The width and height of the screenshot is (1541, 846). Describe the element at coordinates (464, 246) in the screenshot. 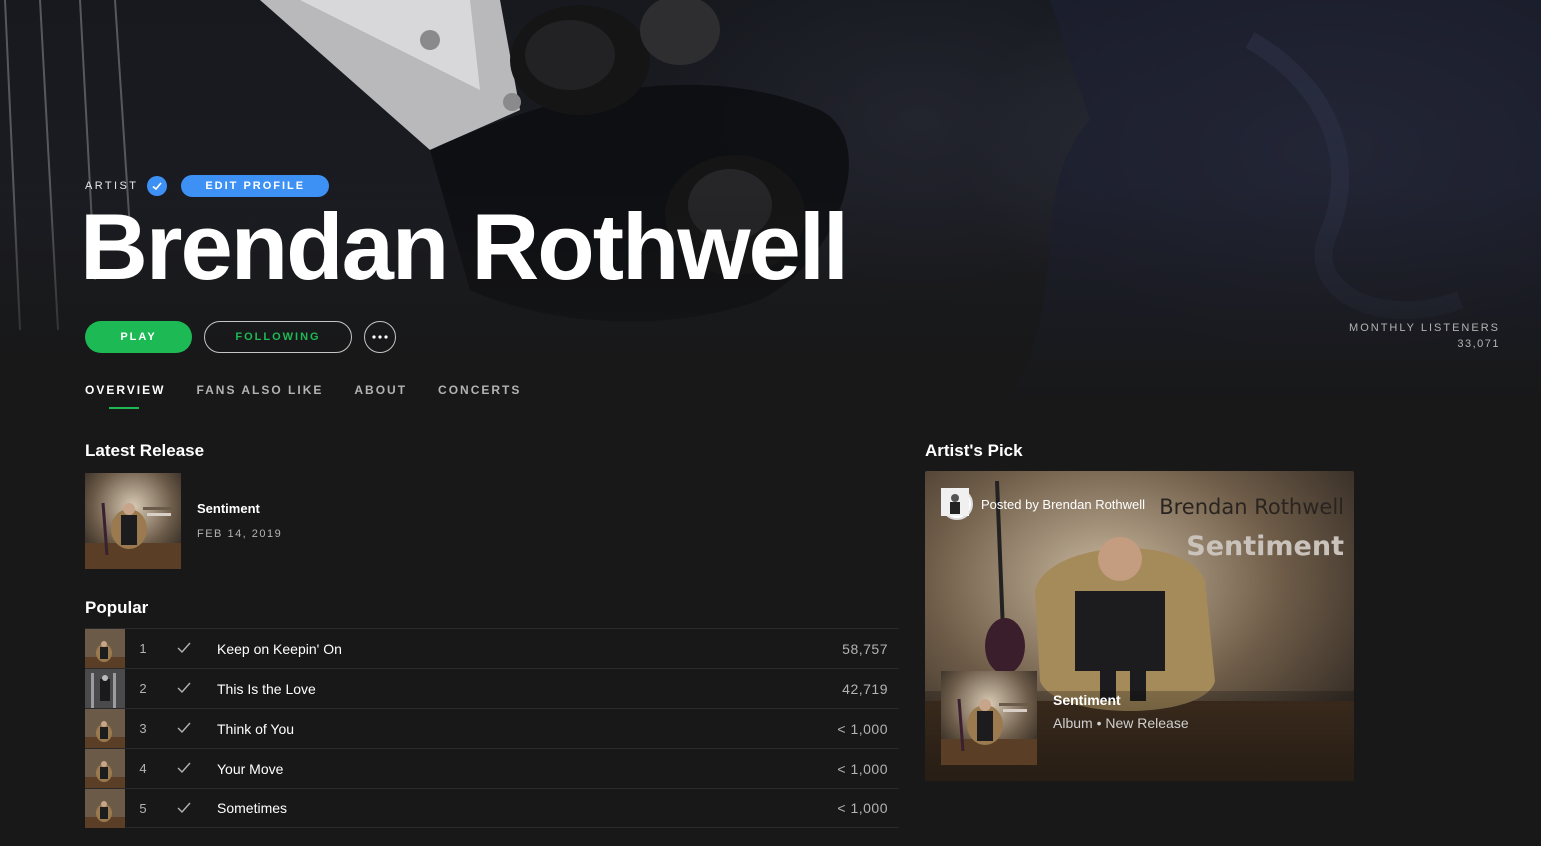

I see `artist-name-heading: Brendan Rothwell` at that location.